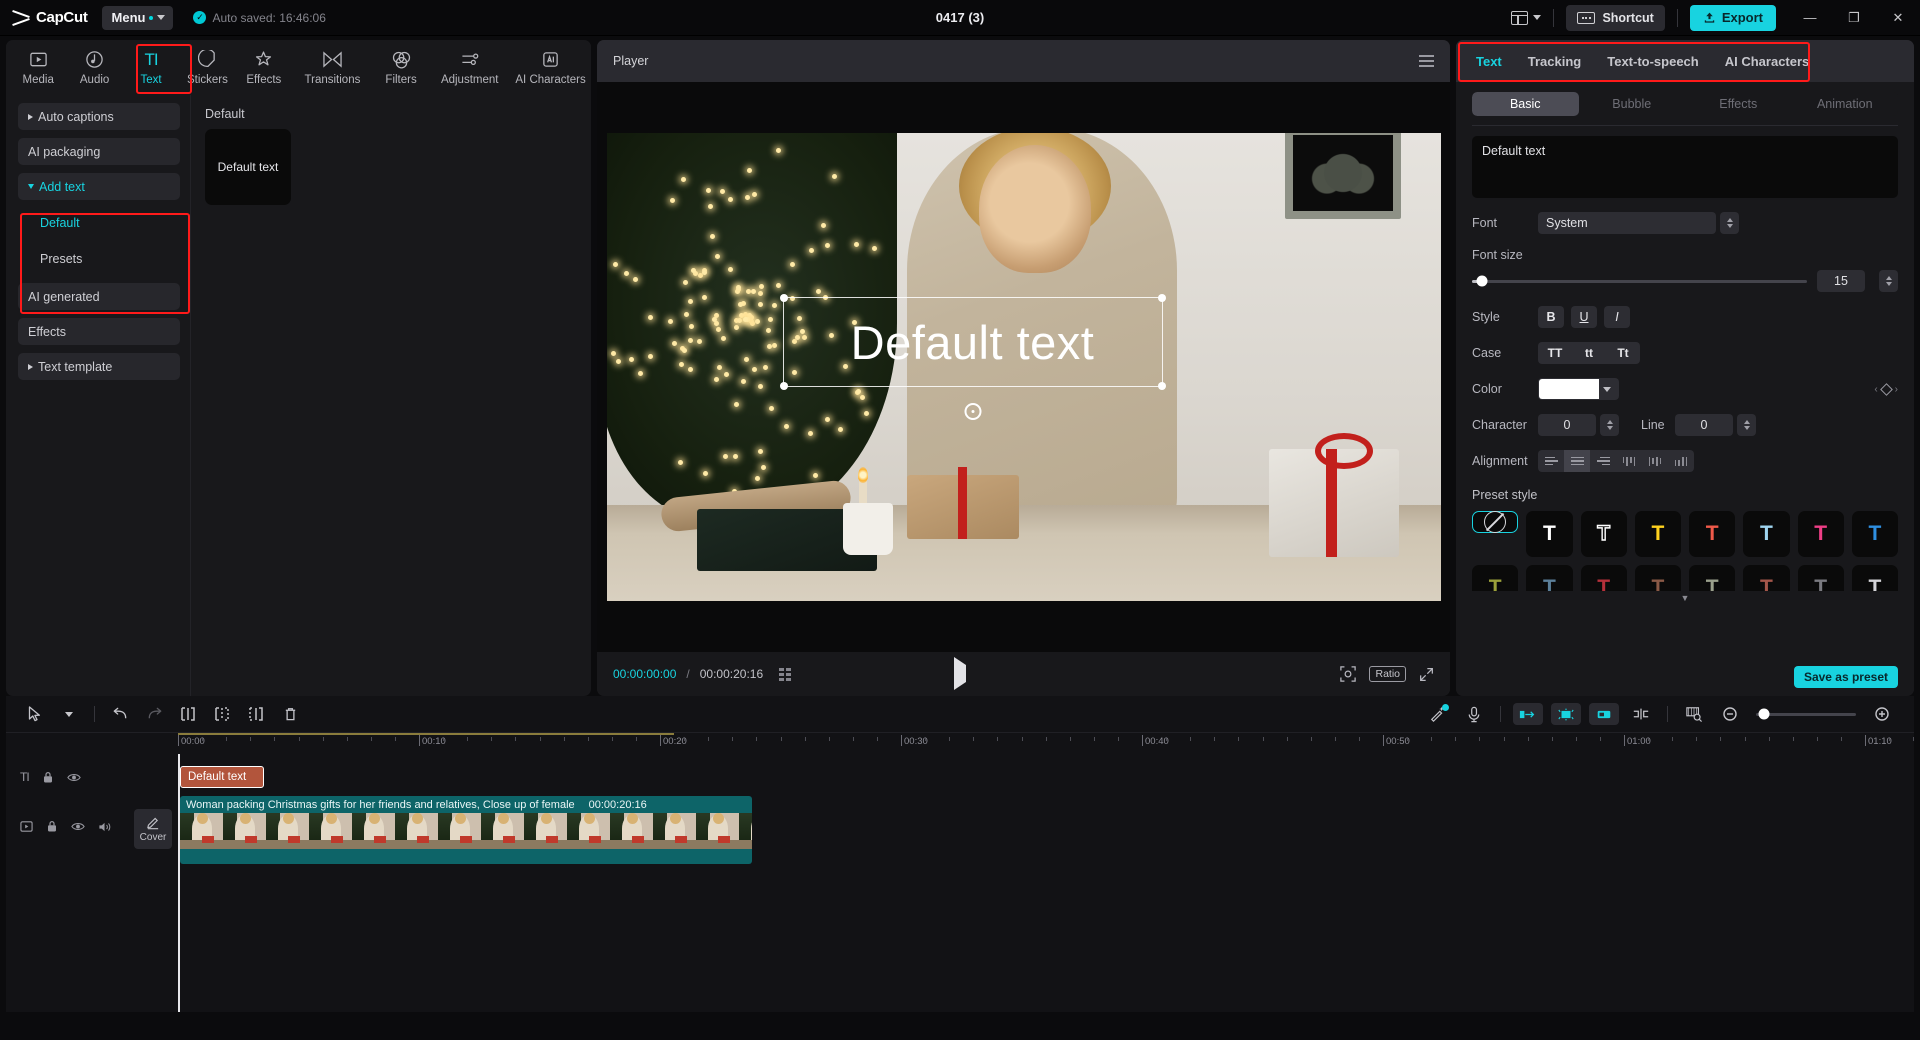 The image size is (1920, 1040). What do you see at coordinates (1549, 578) in the screenshot?
I see `preset-style-steel-blue: T` at bounding box center [1549, 578].